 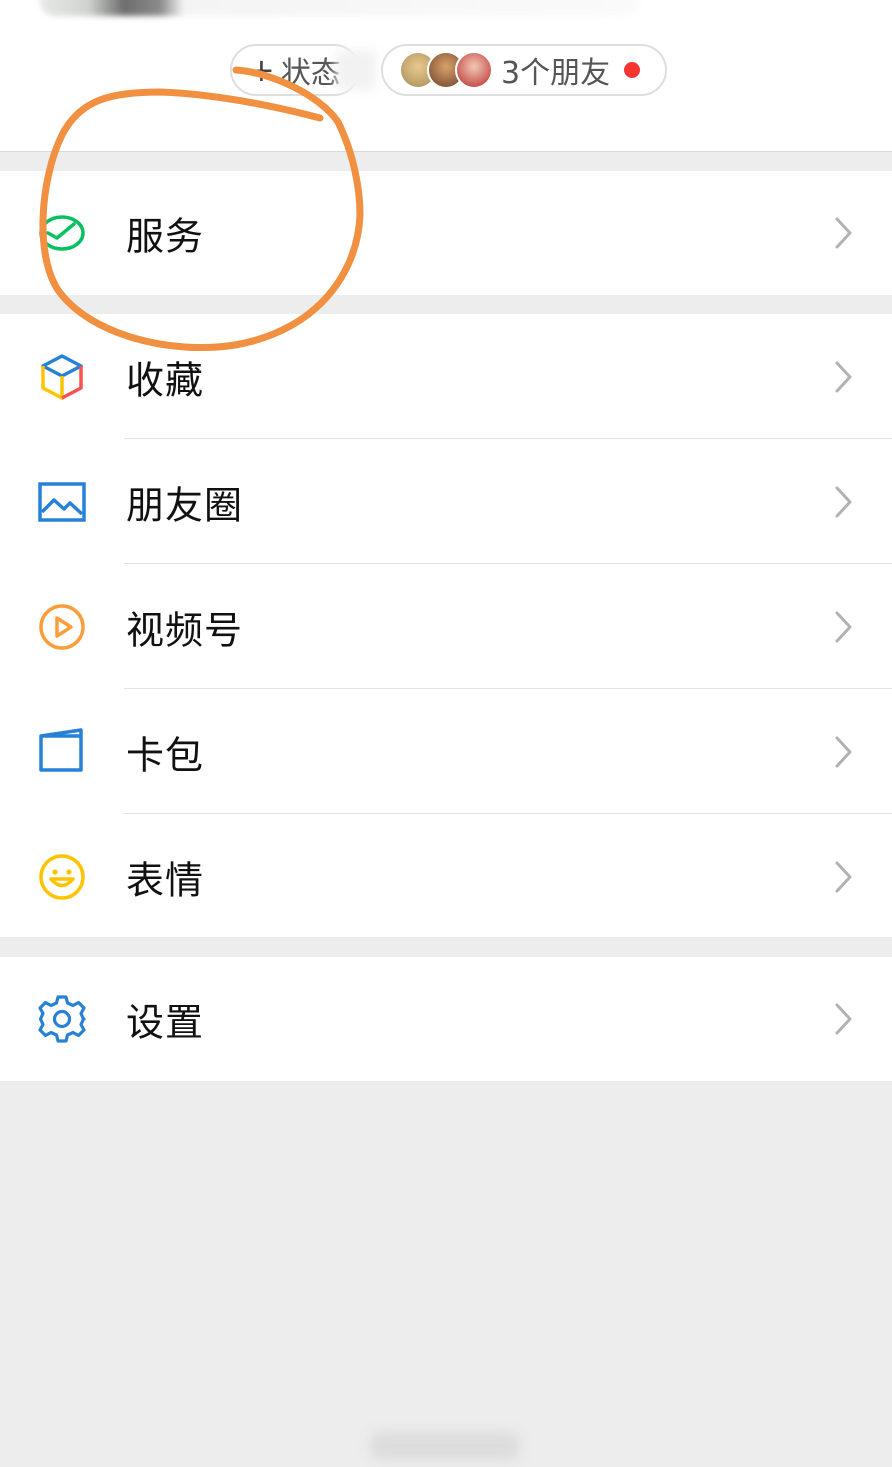 I want to click on card-wallet-icon, so click(x=62, y=752).